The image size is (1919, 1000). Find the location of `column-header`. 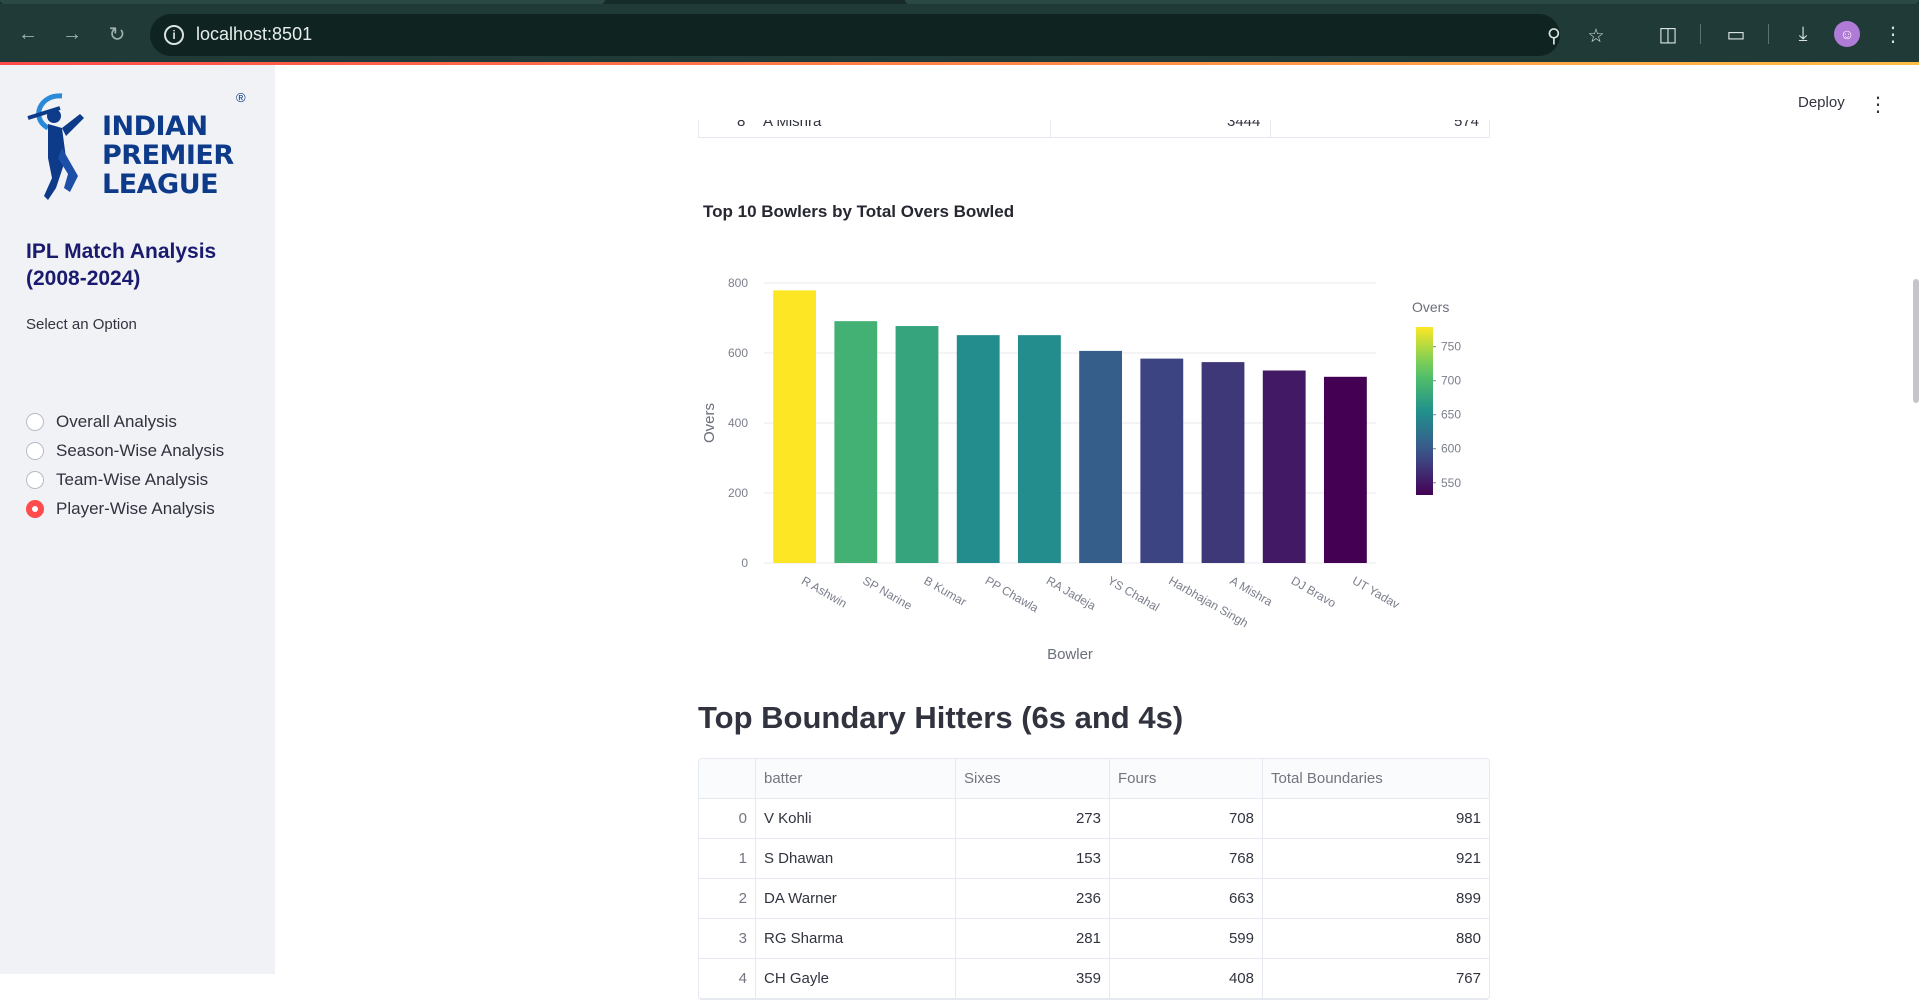

column-header is located at coordinates (727, 778).